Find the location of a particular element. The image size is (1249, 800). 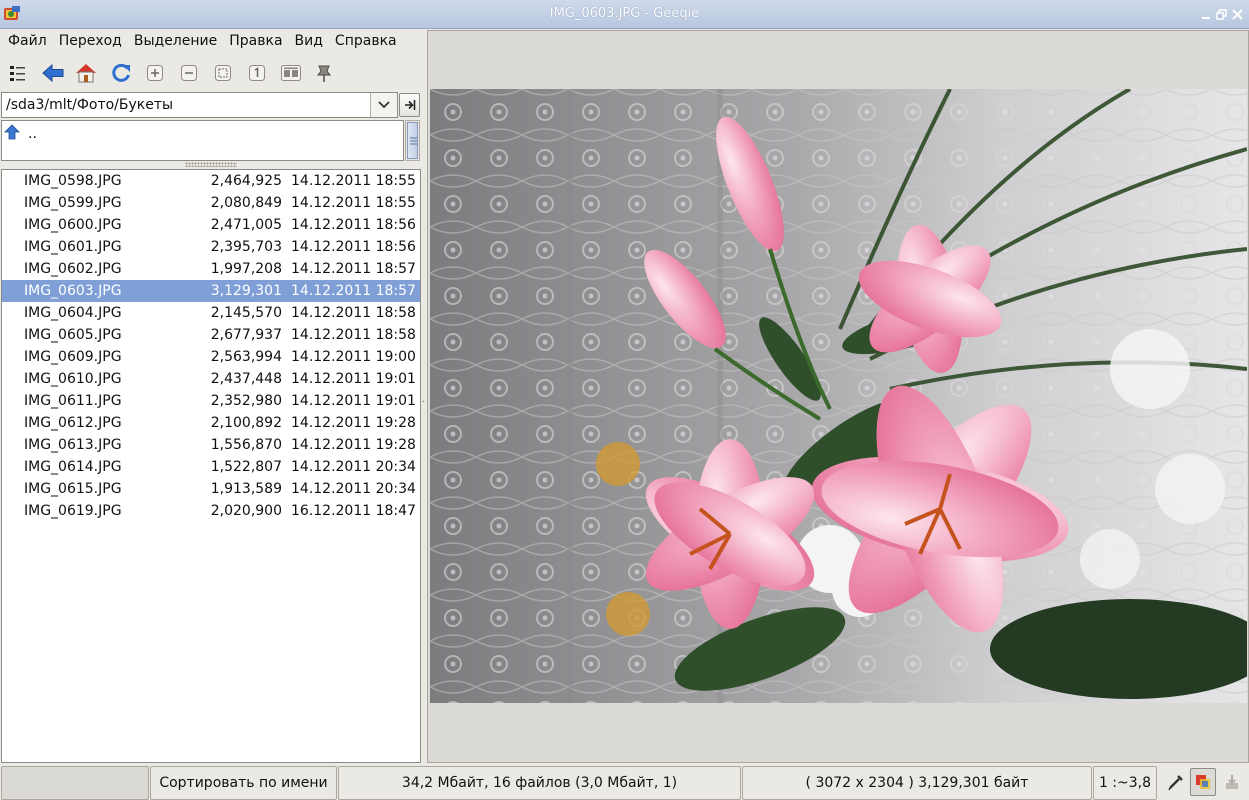

path-input is located at coordinates (199, 105).